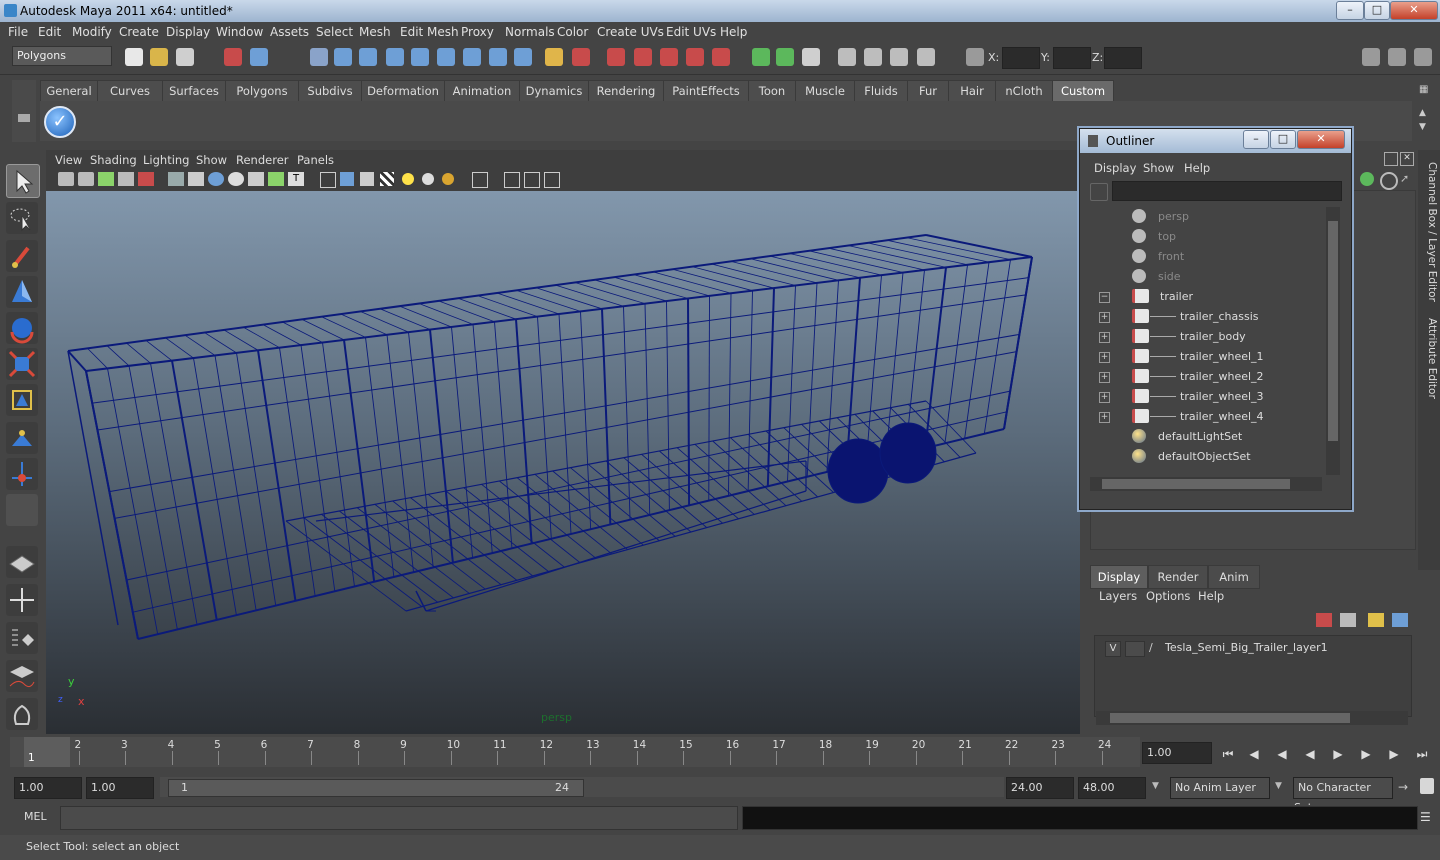  What do you see at coordinates (1208, 217) in the screenshot?
I see `outliner-item: persp` at bounding box center [1208, 217].